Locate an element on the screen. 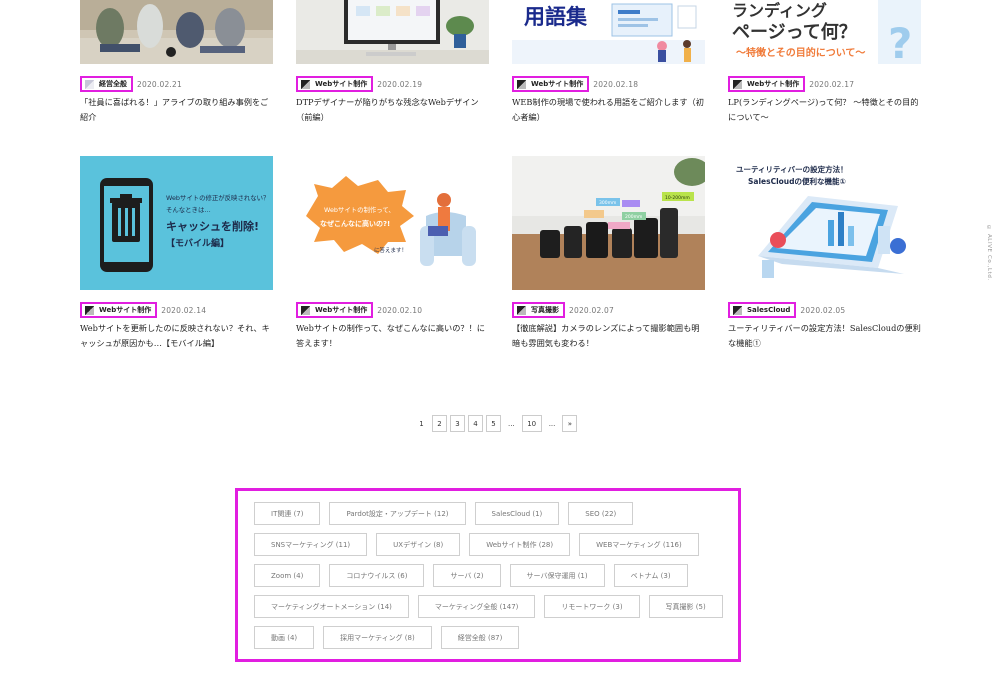 The image size is (1000, 700). thumb-text: 300mm is located at coordinates (607, 203).